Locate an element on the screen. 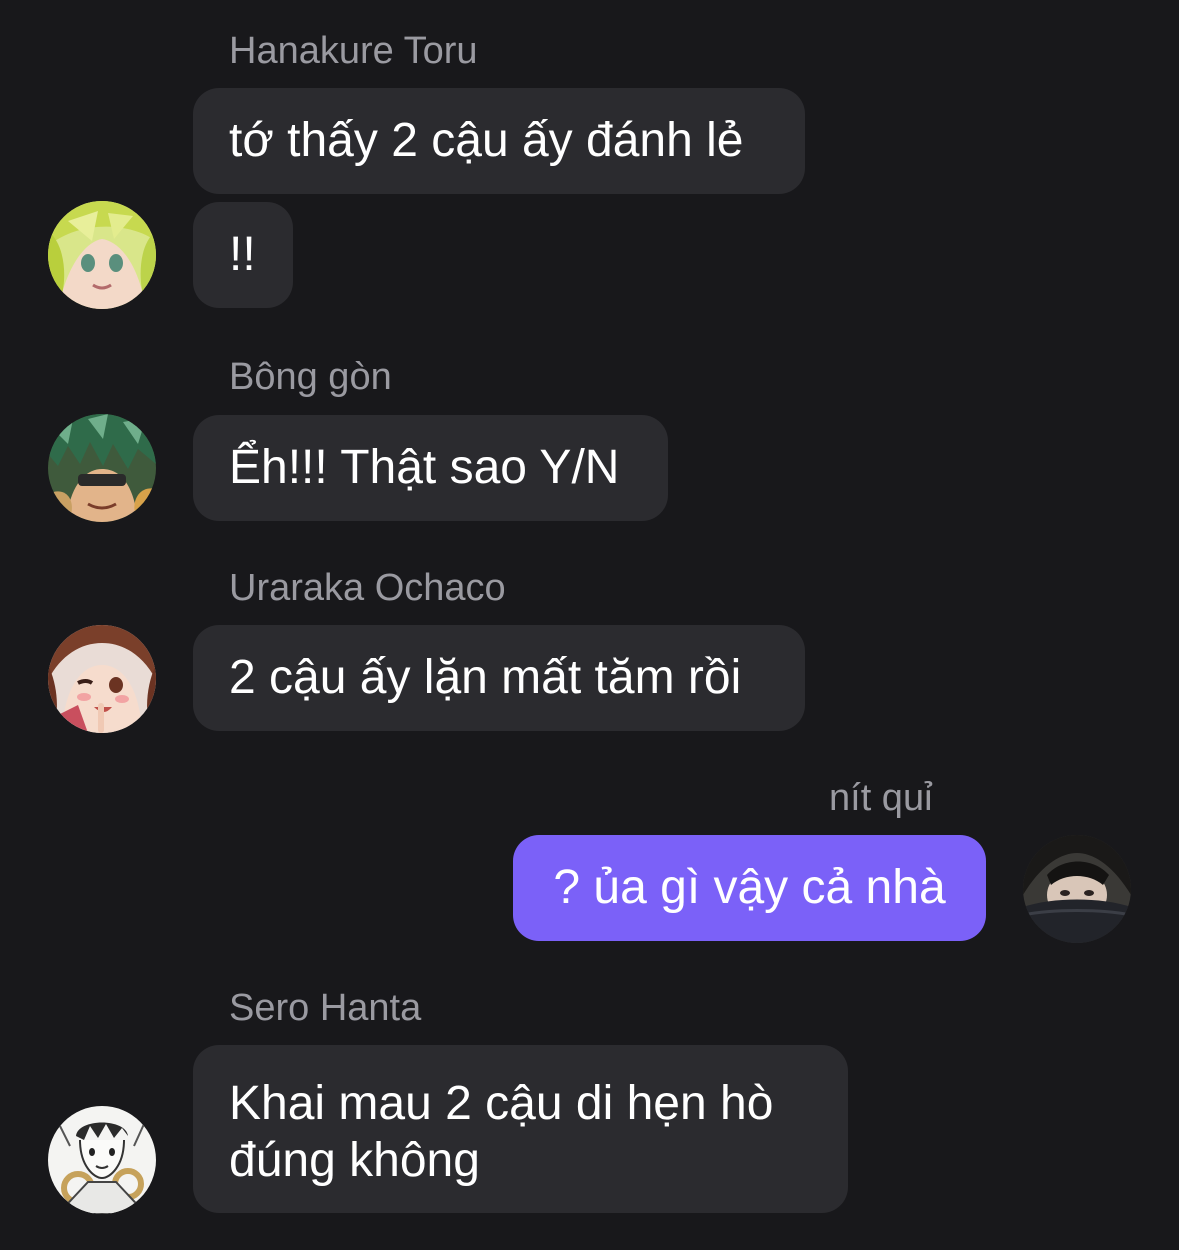 The width and height of the screenshot is (1179, 1250). avatar-dark-photo-girl-icon is located at coordinates (1077, 889).